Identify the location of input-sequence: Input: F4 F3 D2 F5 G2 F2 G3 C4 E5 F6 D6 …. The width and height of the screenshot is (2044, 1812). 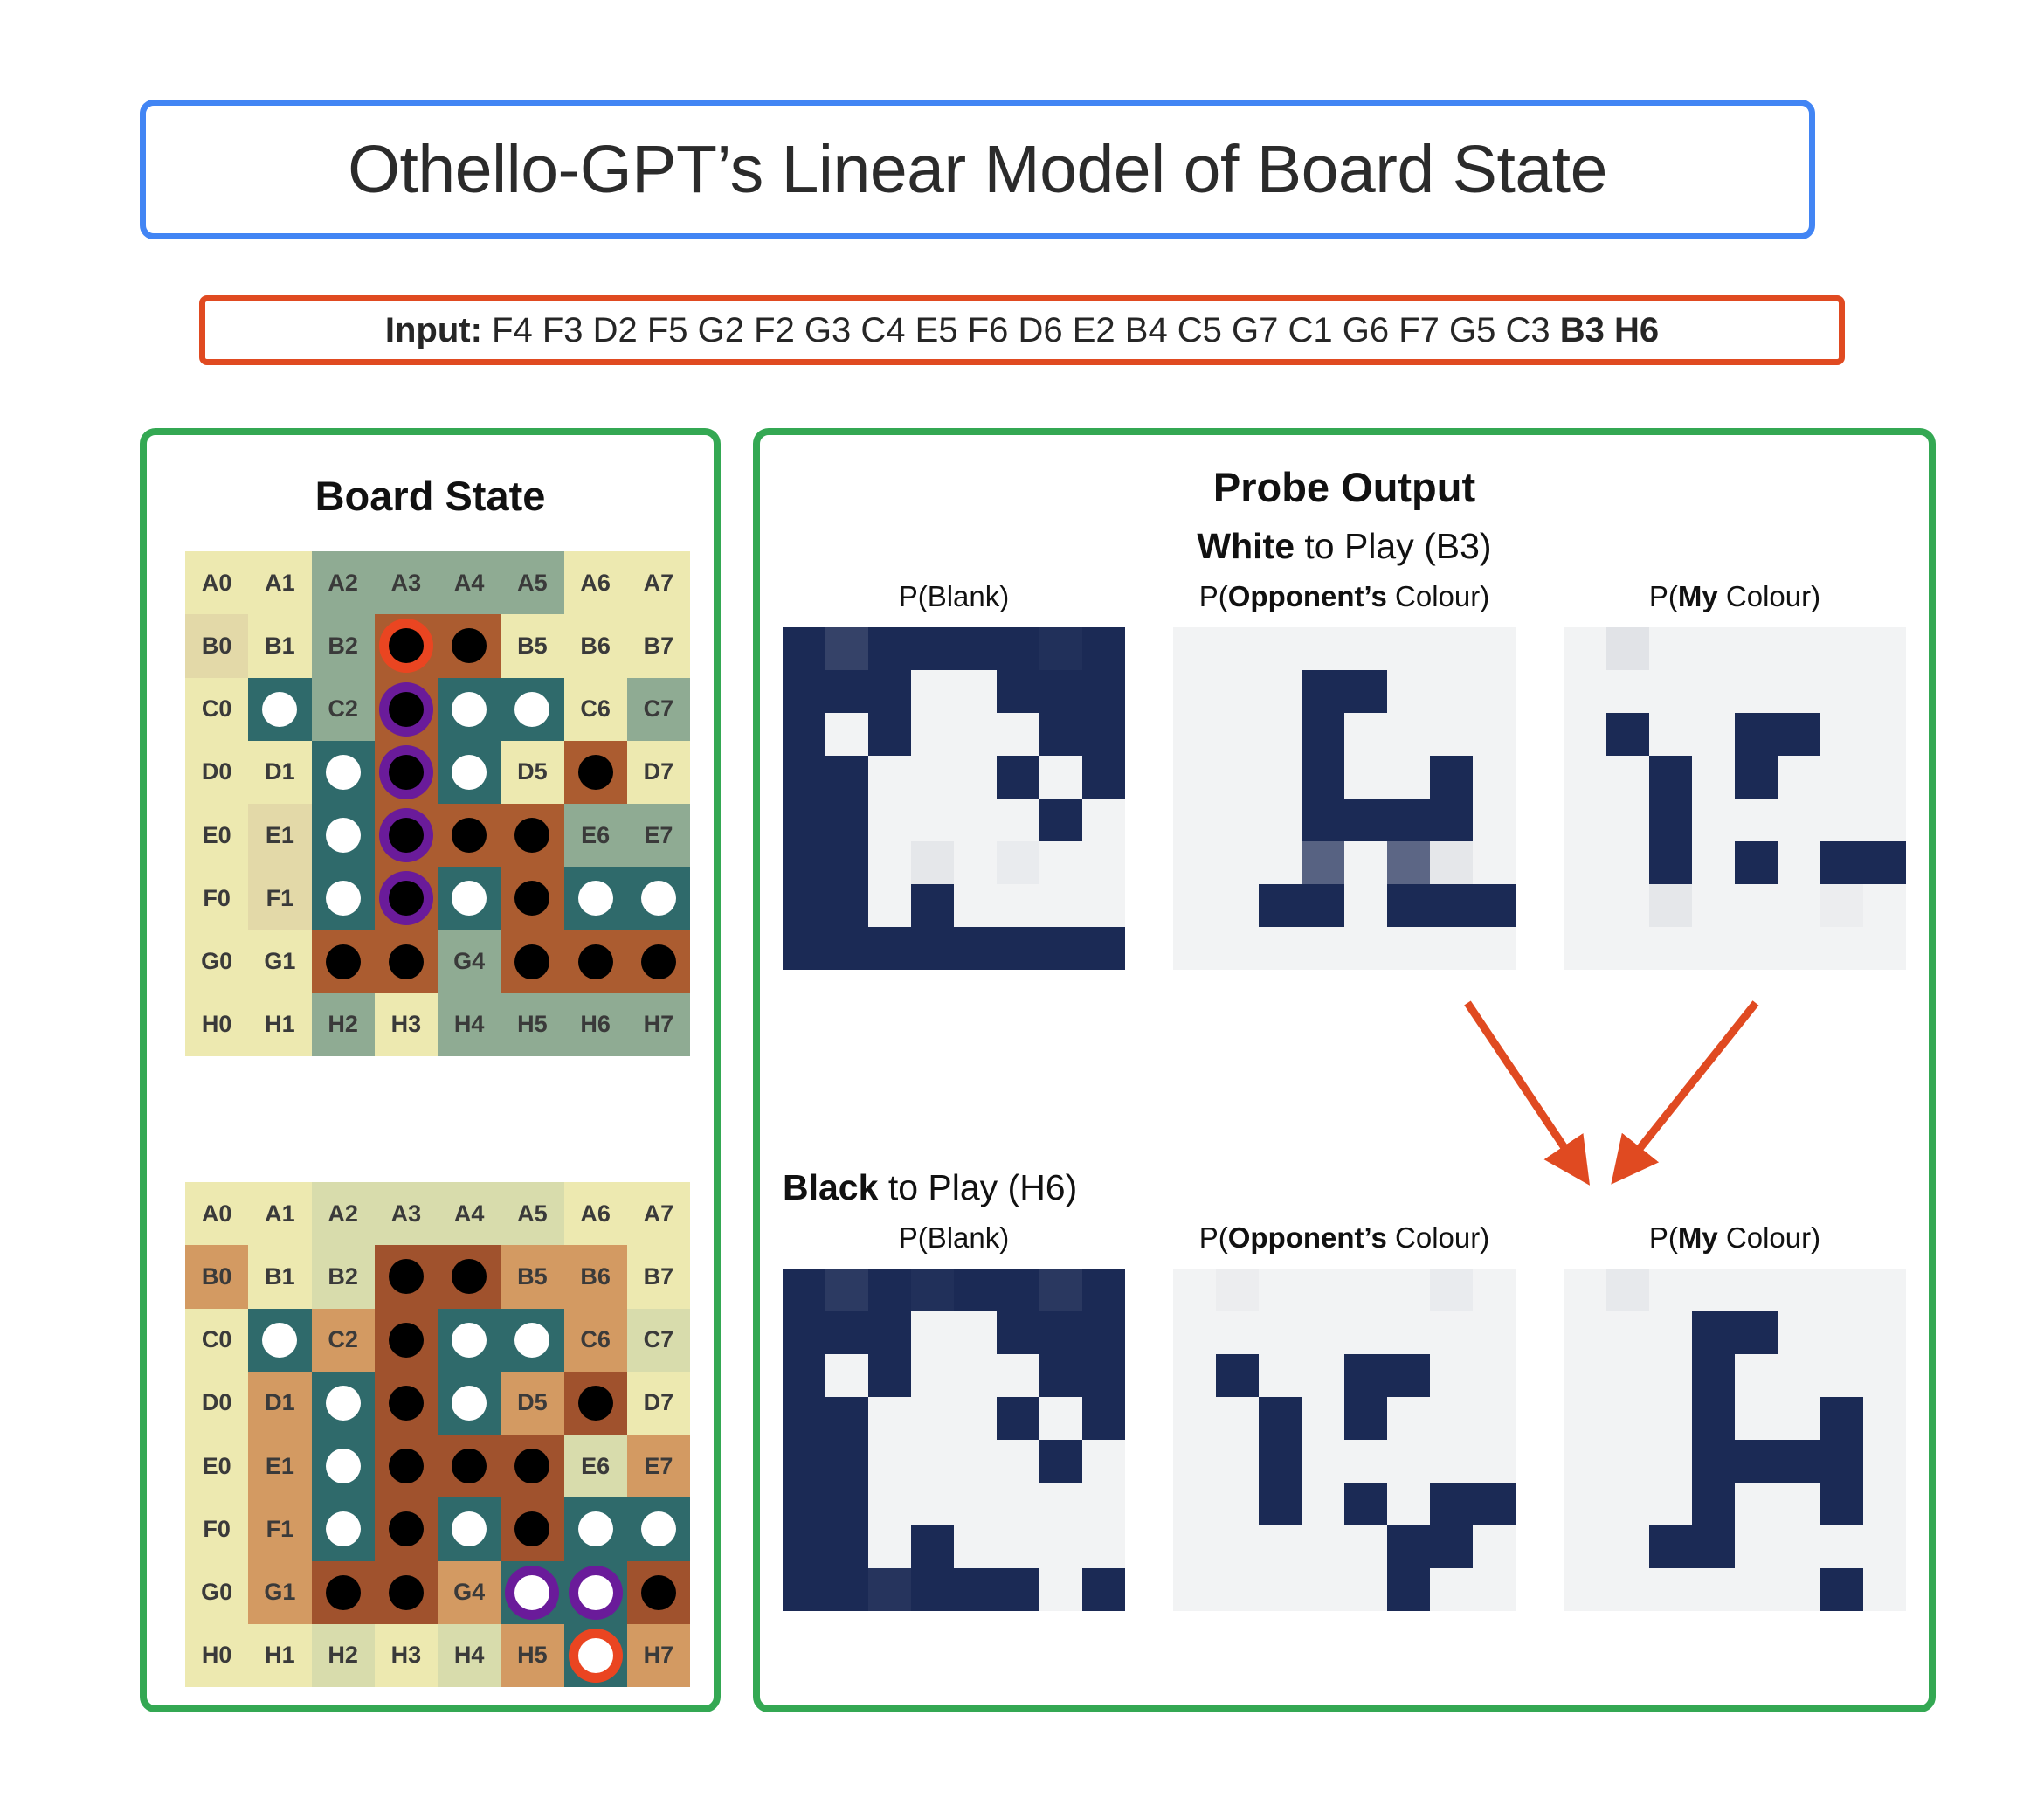
(1022, 330).